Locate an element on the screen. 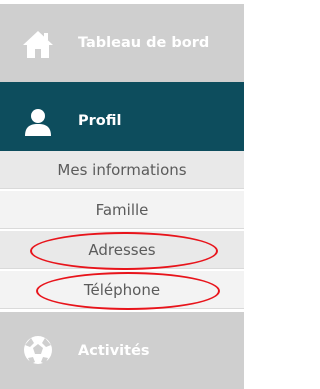 The width and height of the screenshot is (320, 389). submenu-item-telephone: Téléphone is located at coordinates (122, 290).